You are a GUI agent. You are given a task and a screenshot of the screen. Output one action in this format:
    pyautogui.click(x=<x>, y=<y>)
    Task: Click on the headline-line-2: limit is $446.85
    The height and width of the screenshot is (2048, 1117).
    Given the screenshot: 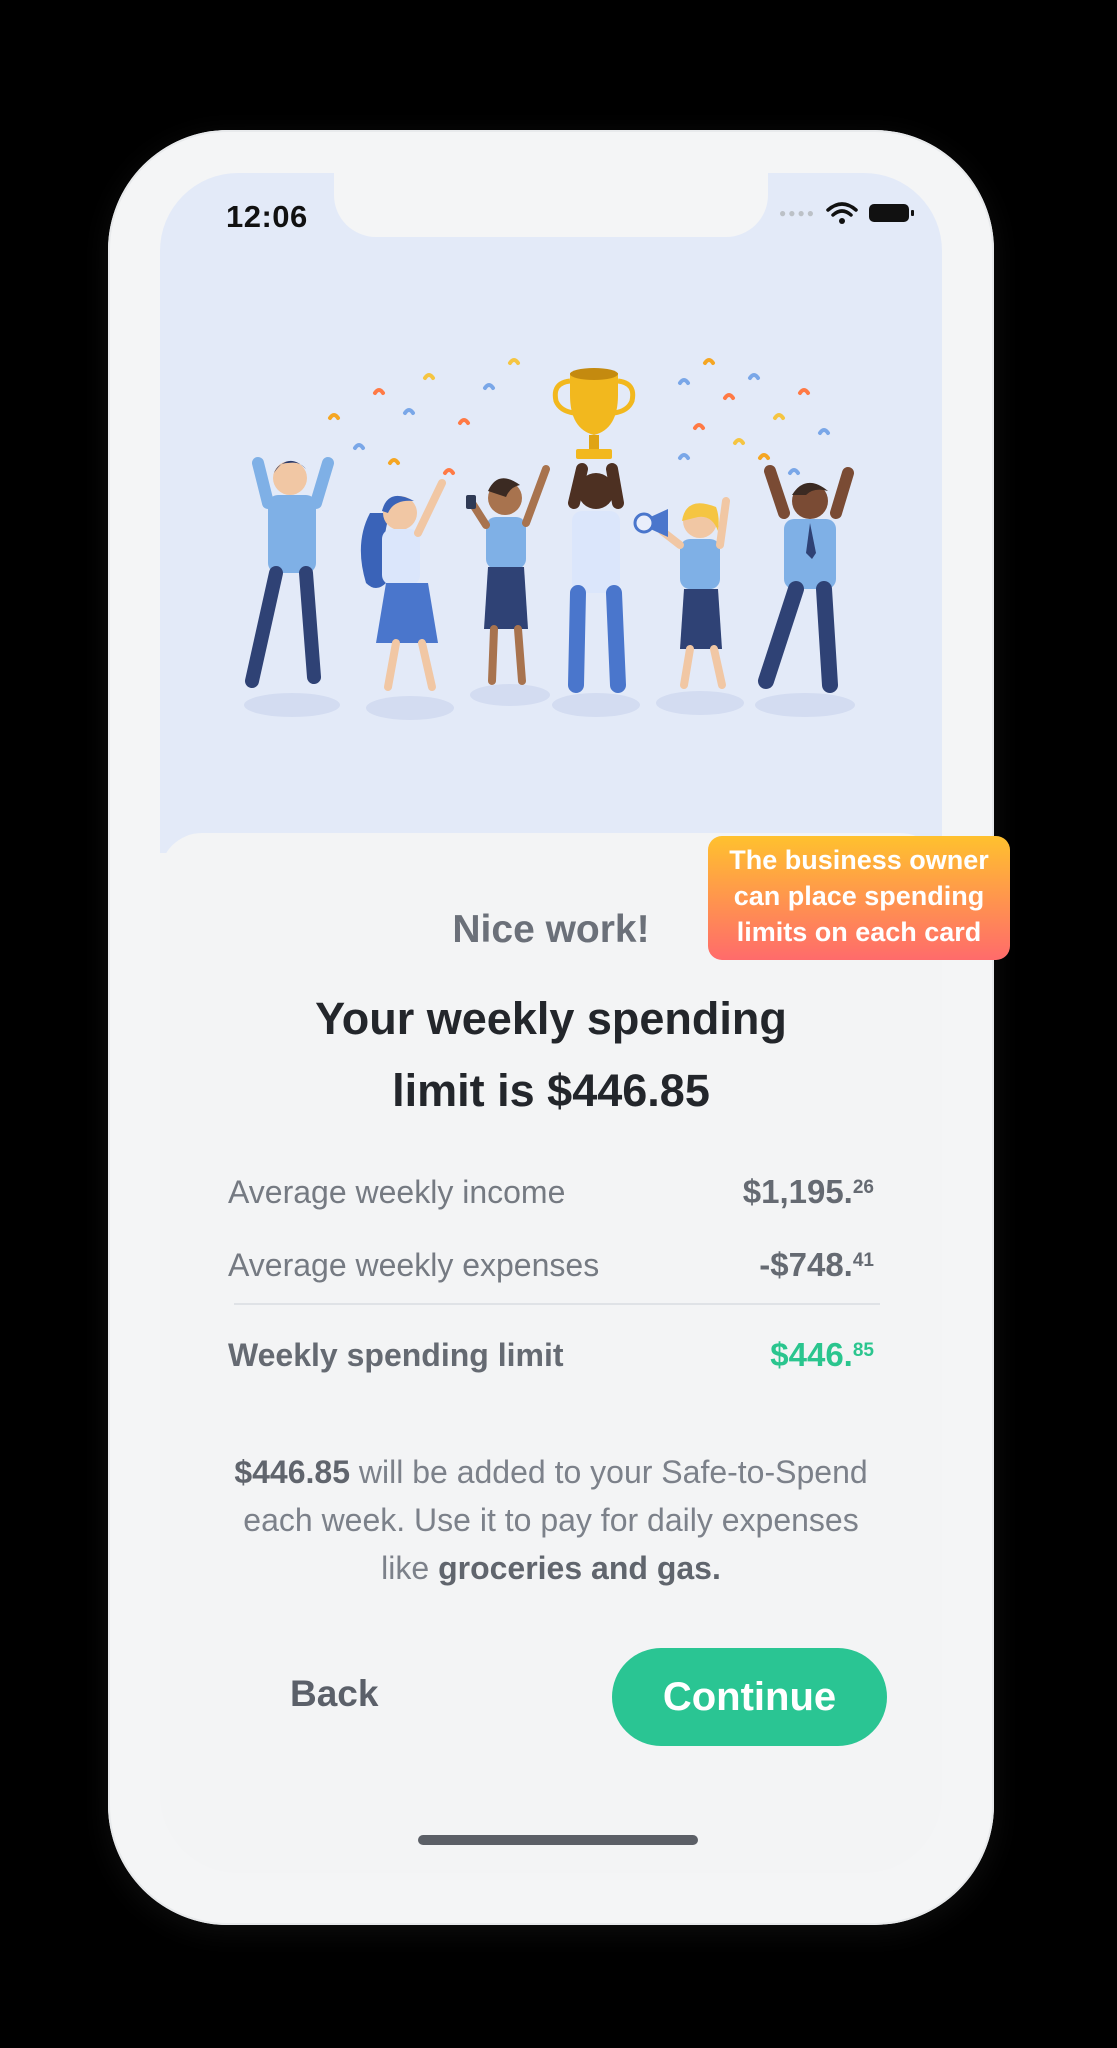 What is the action you would take?
    pyautogui.click(x=551, y=1090)
    